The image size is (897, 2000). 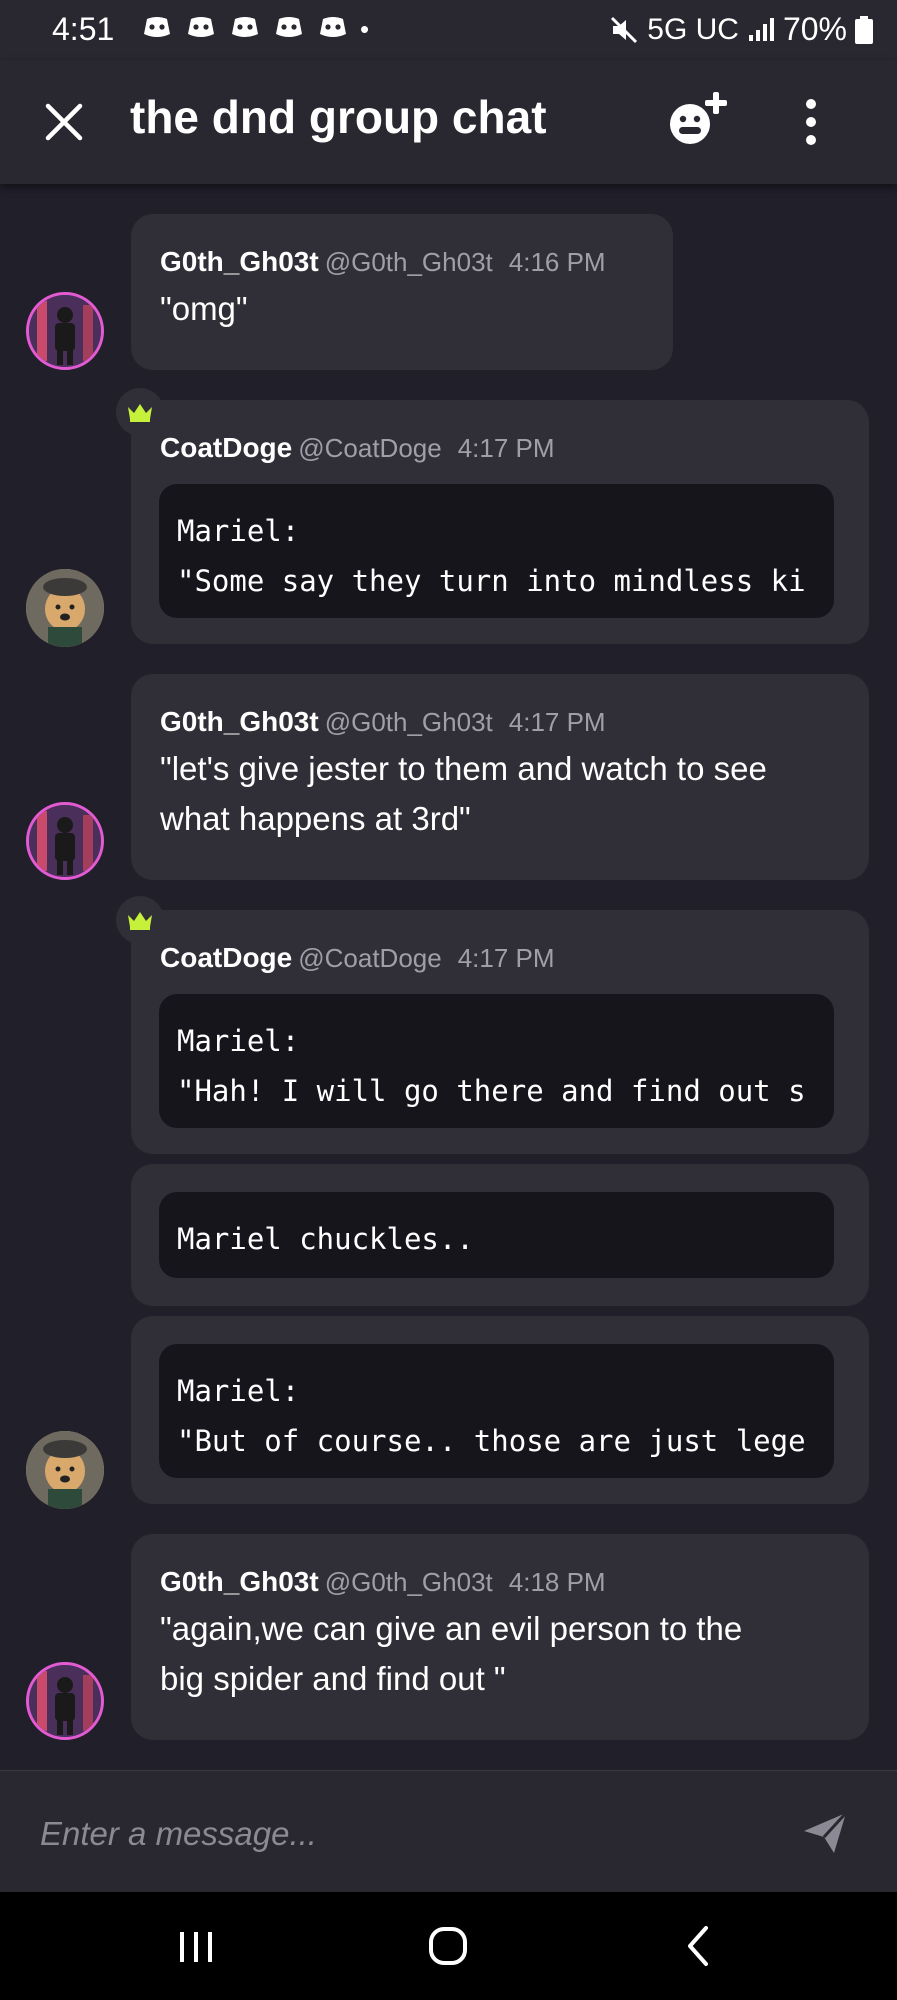 I want to click on status-time: 4:51, so click(x=83, y=29).